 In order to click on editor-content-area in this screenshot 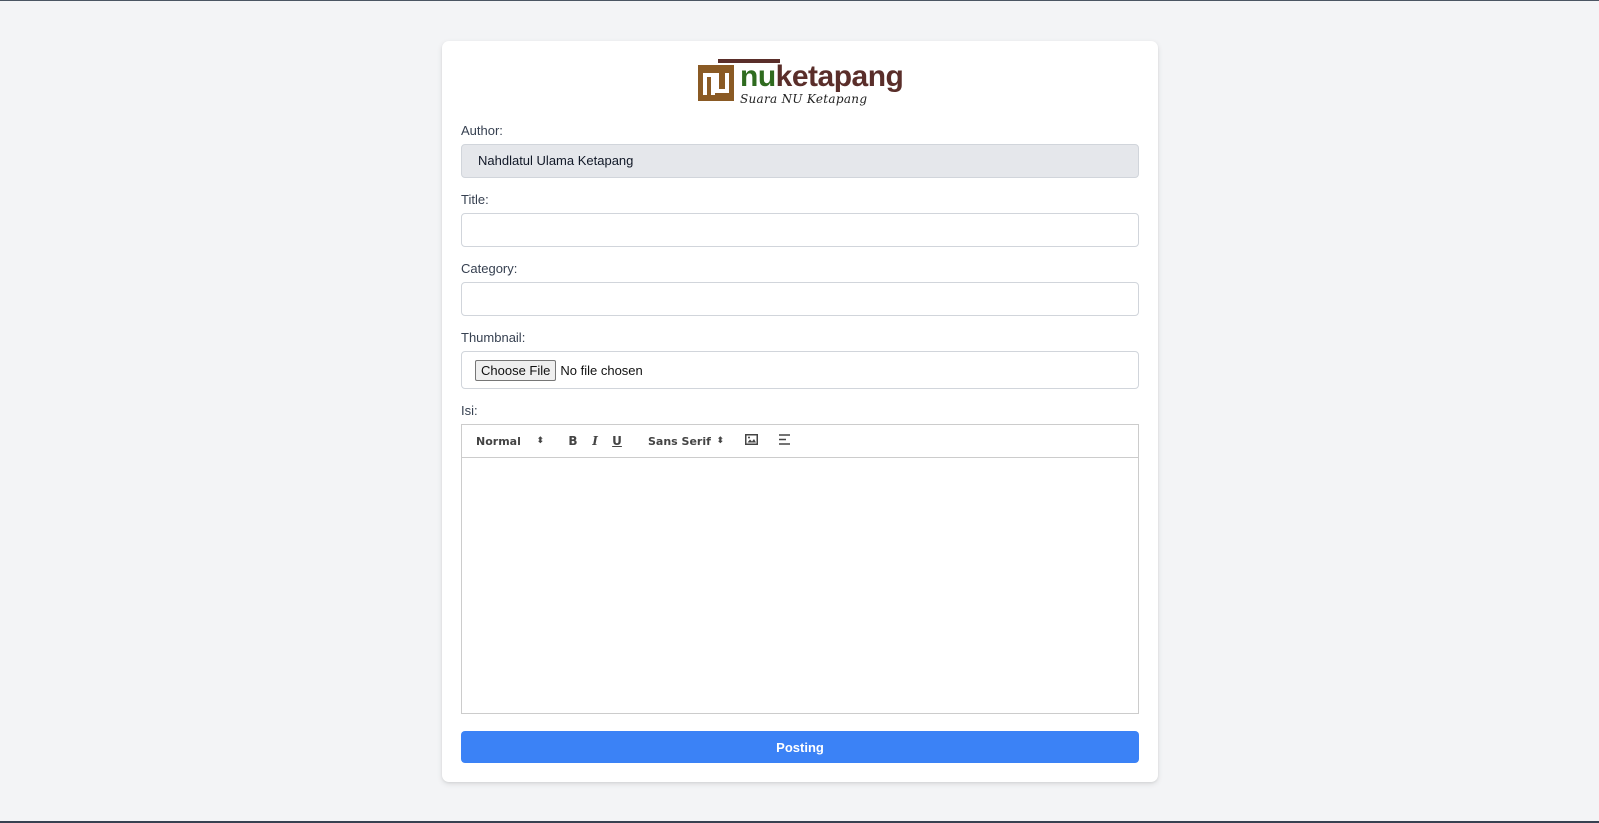, I will do `click(800, 586)`.